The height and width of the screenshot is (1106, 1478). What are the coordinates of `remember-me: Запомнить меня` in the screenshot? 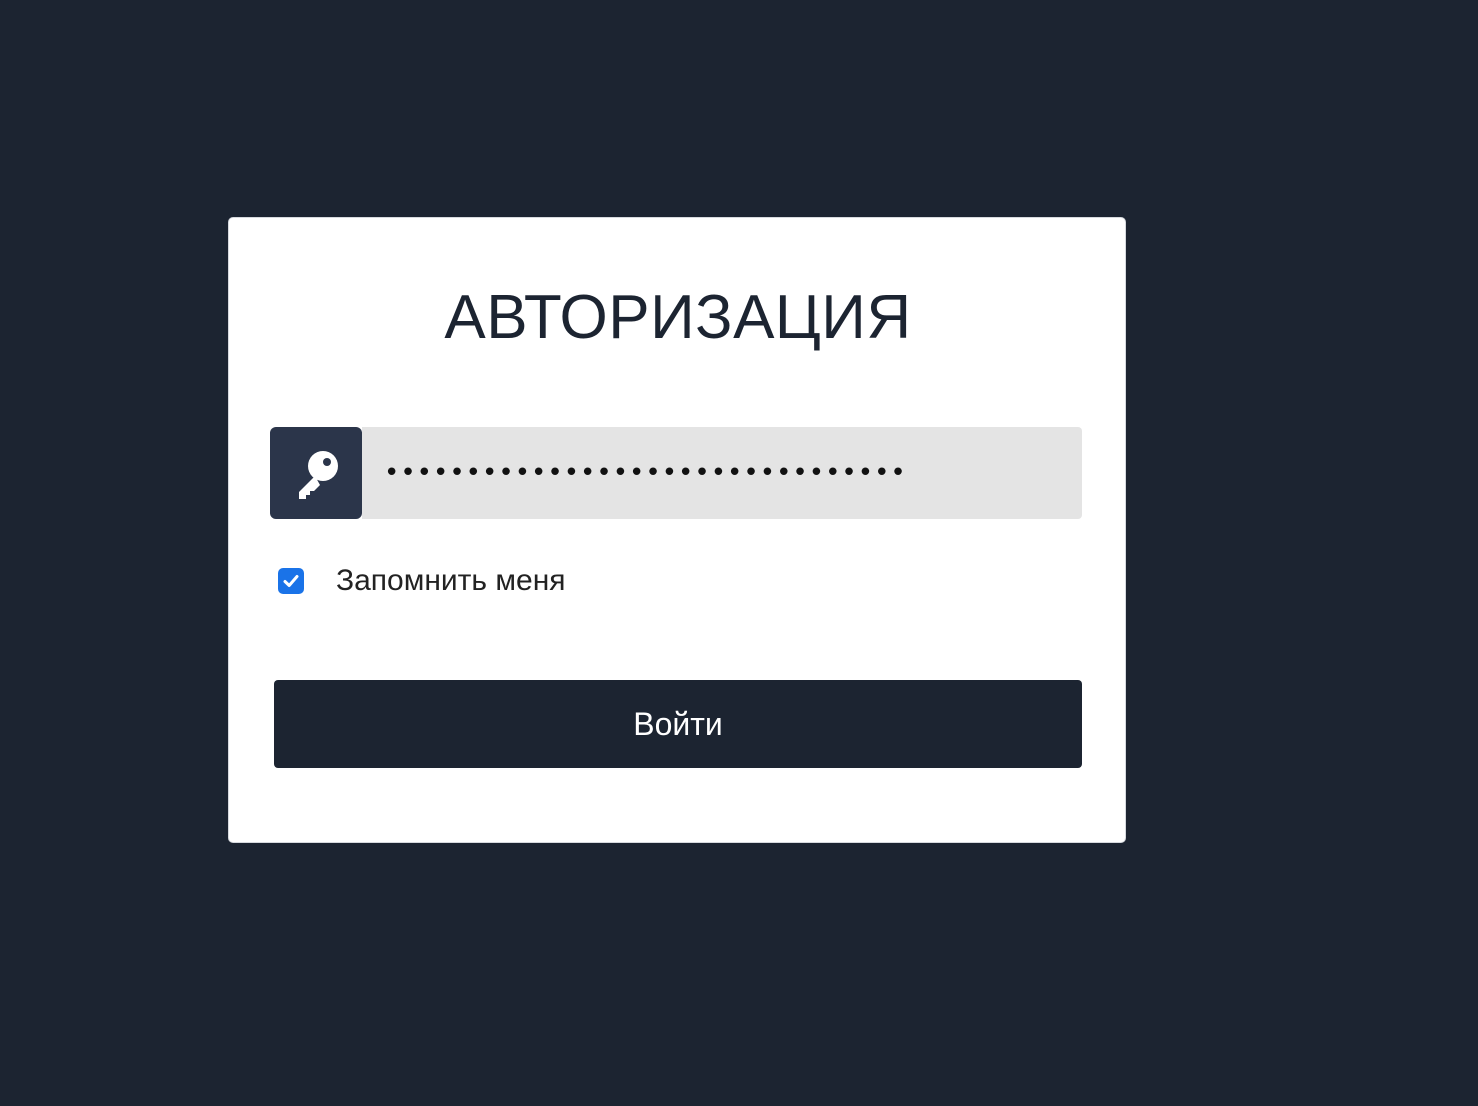 It's located at (422, 580).